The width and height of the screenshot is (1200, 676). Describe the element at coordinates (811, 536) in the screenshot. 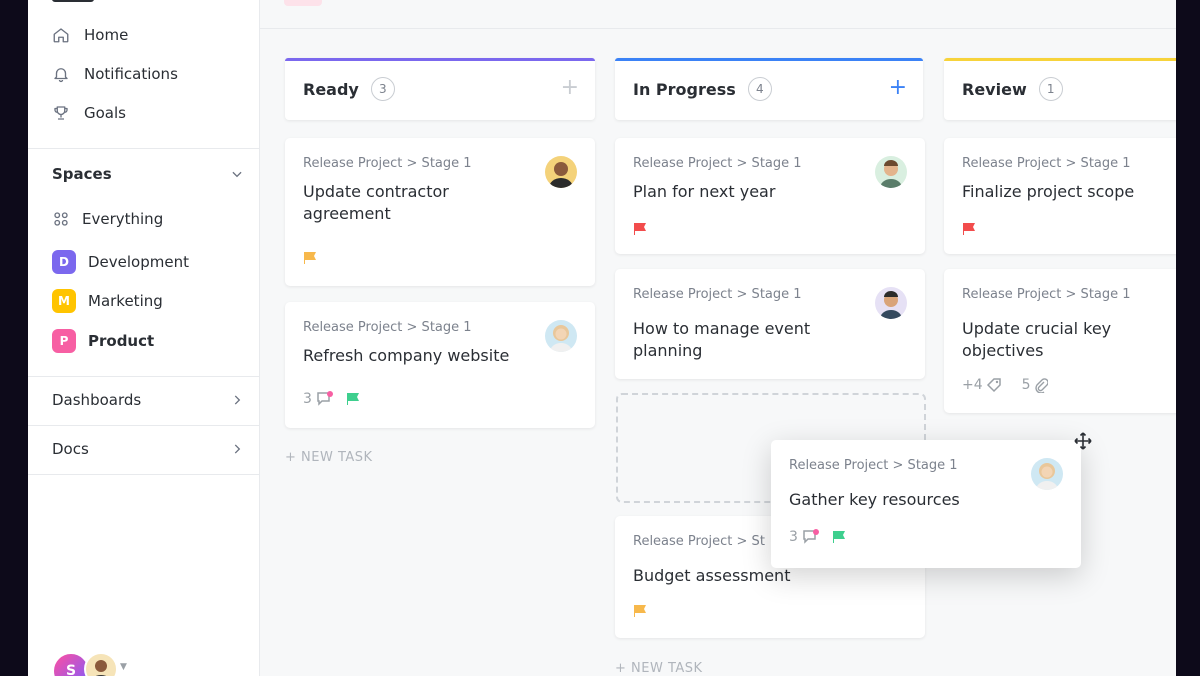

I see `comment-icon` at that location.